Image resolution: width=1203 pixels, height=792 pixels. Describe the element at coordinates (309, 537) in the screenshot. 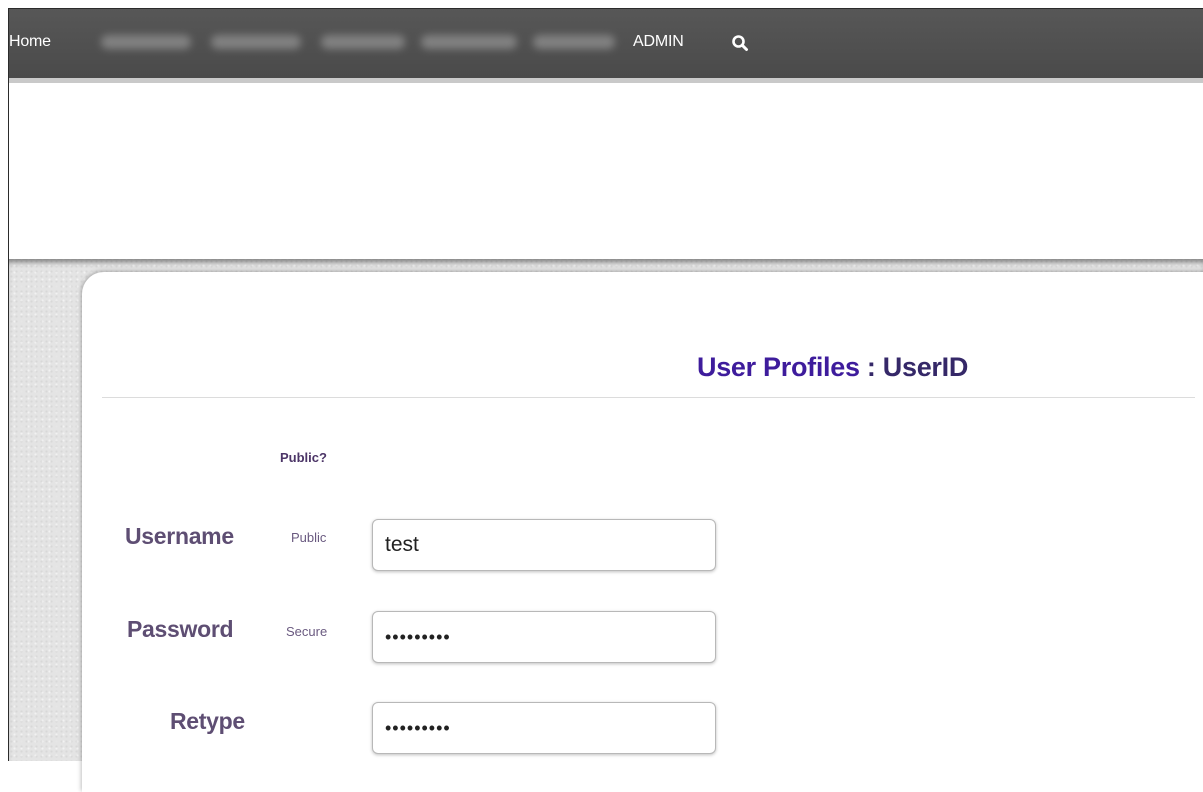

I see `username-visibility-label: Public` at that location.